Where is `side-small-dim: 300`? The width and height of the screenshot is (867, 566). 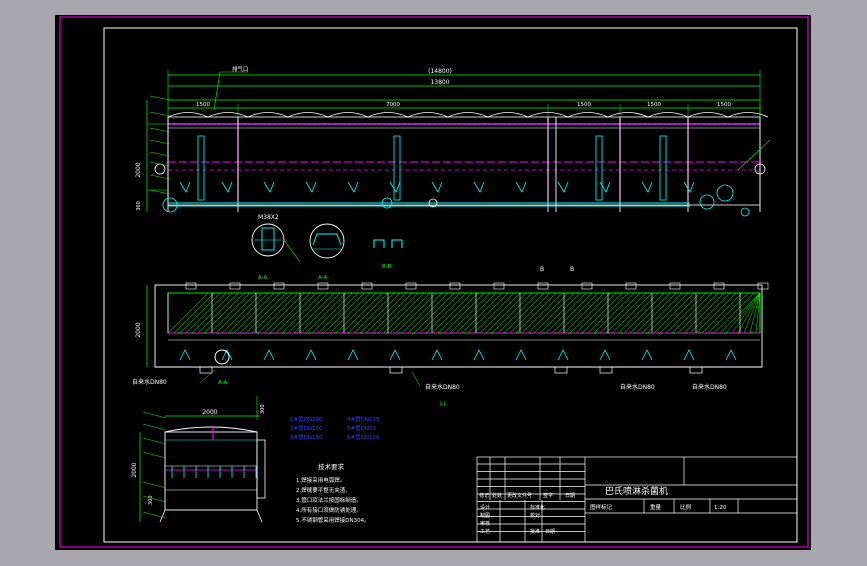
side-small-dim: 300 is located at coordinates (263, 409).